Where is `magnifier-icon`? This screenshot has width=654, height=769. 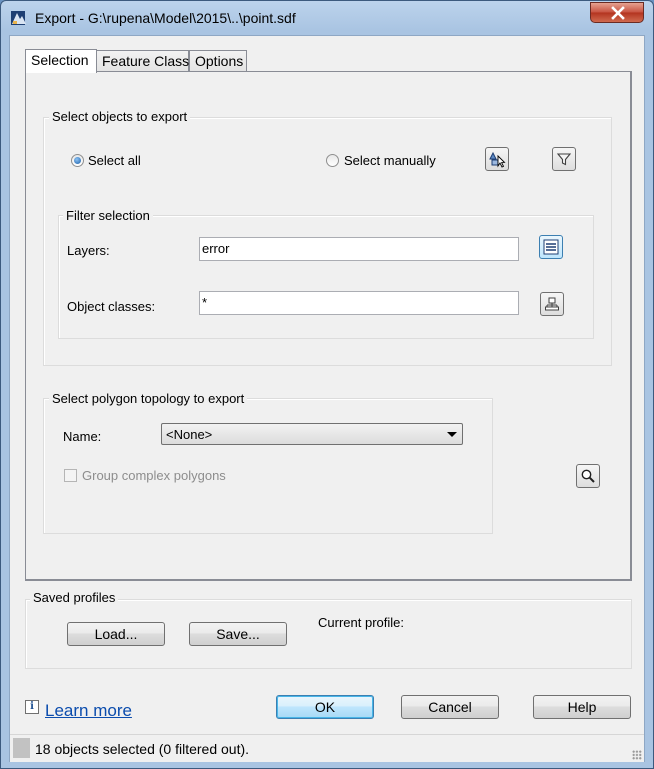
magnifier-icon is located at coordinates (588, 476).